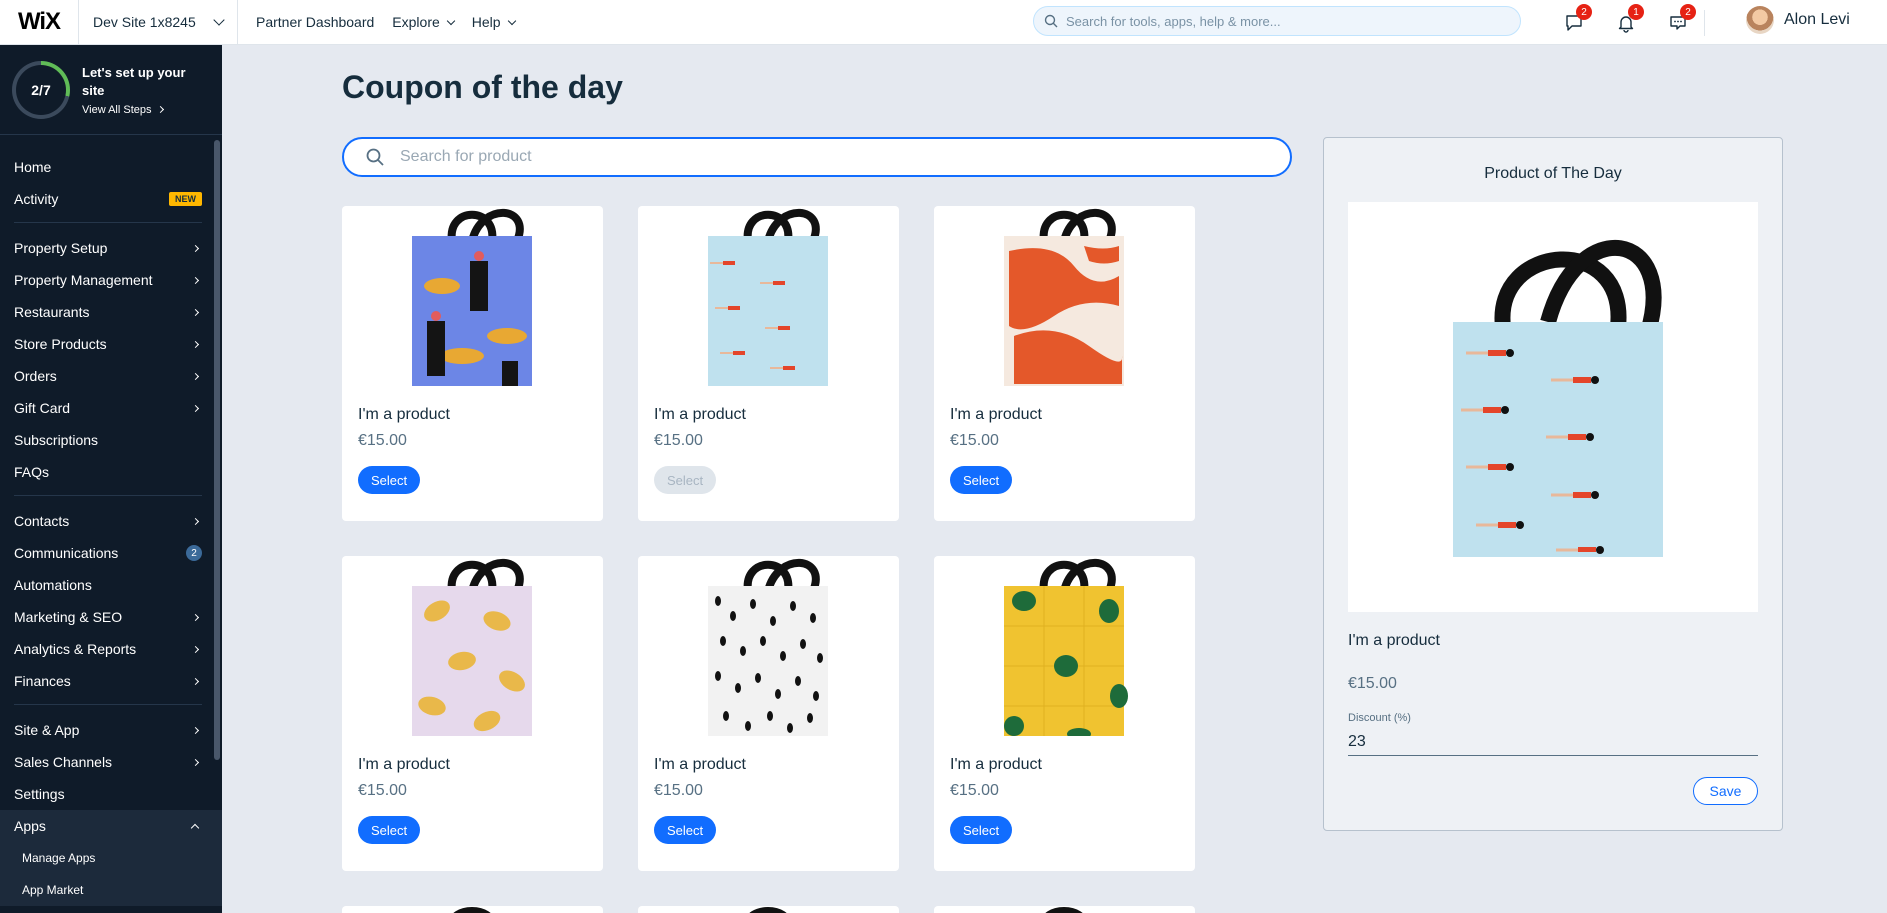 The height and width of the screenshot is (913, 1887). I want to click on product-image-orange-abstract, so click(1064, 297).